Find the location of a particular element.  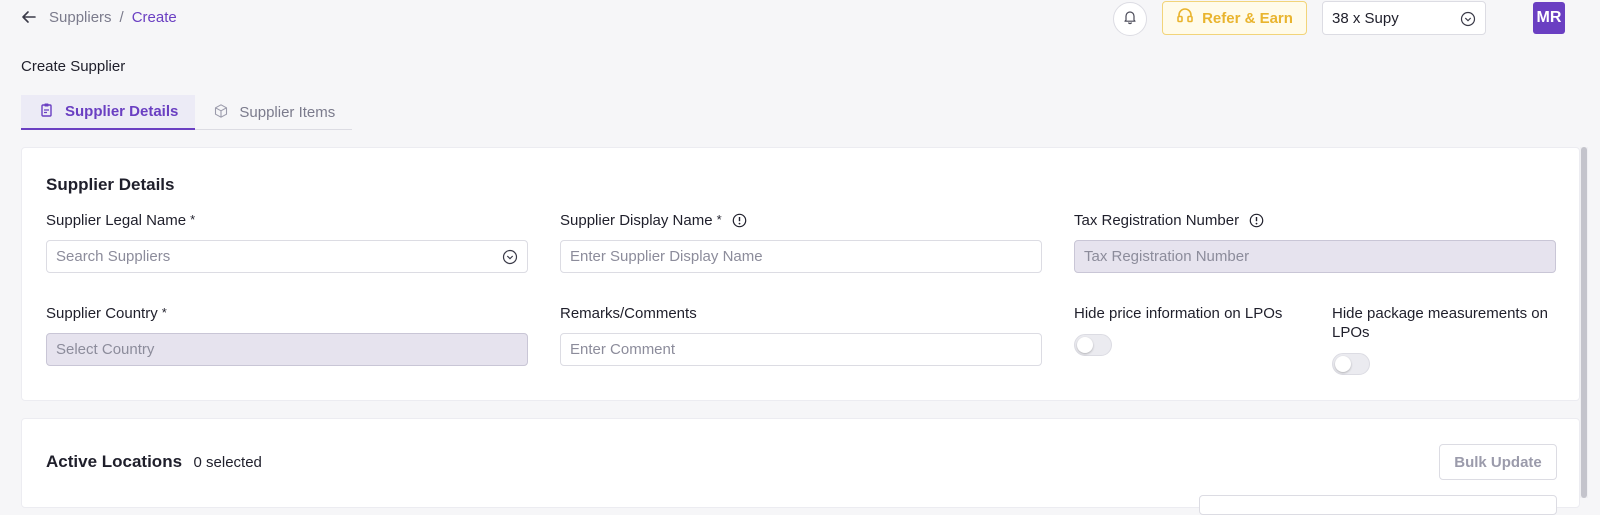

bell-icon is located at coordinates (1130, 19).